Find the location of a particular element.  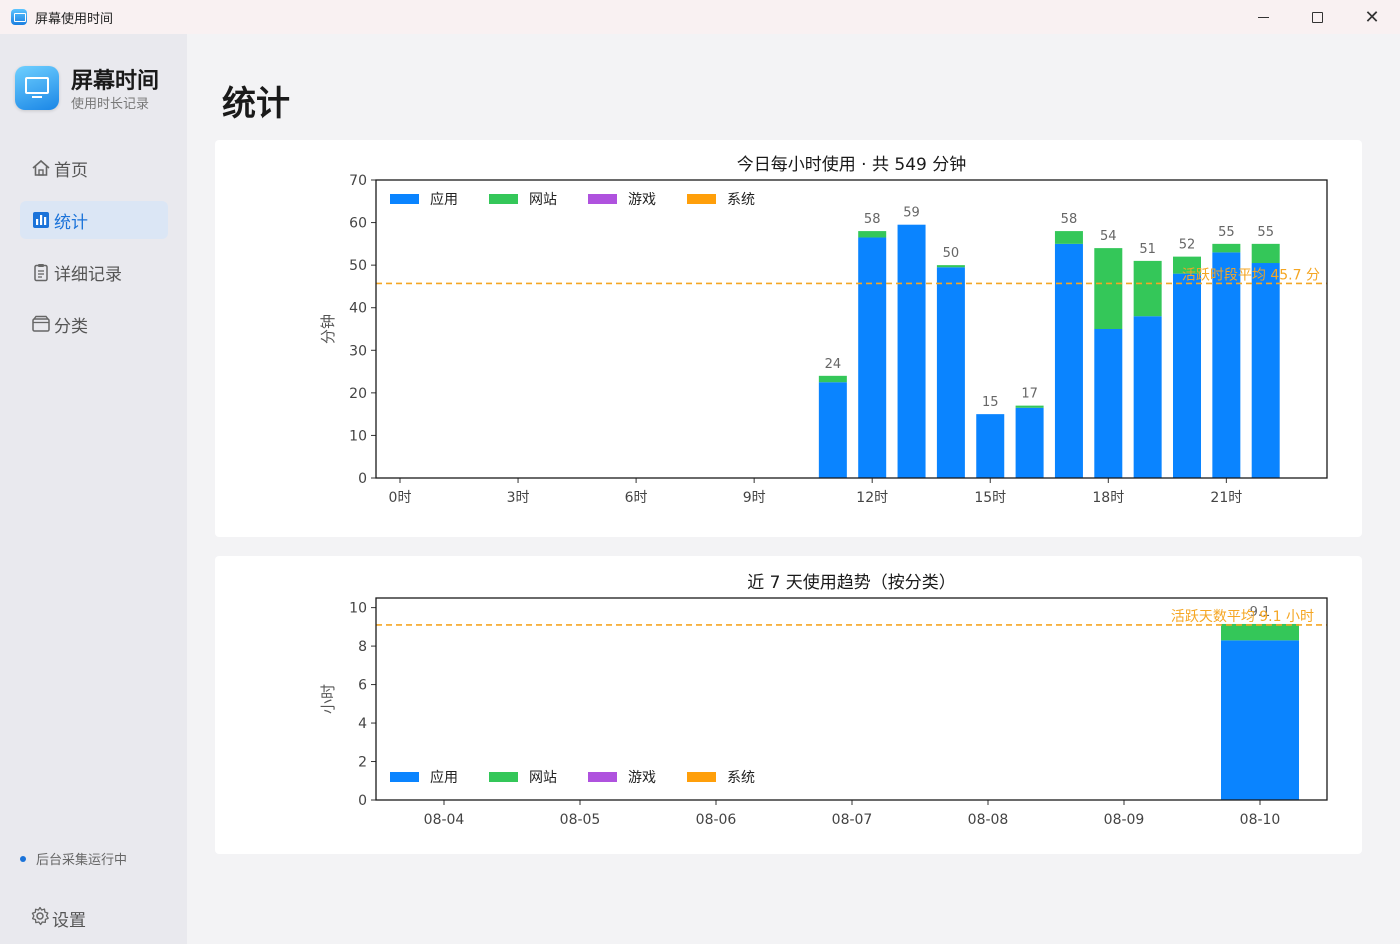

page-title: 统计 is located at coordinates (256, 104).